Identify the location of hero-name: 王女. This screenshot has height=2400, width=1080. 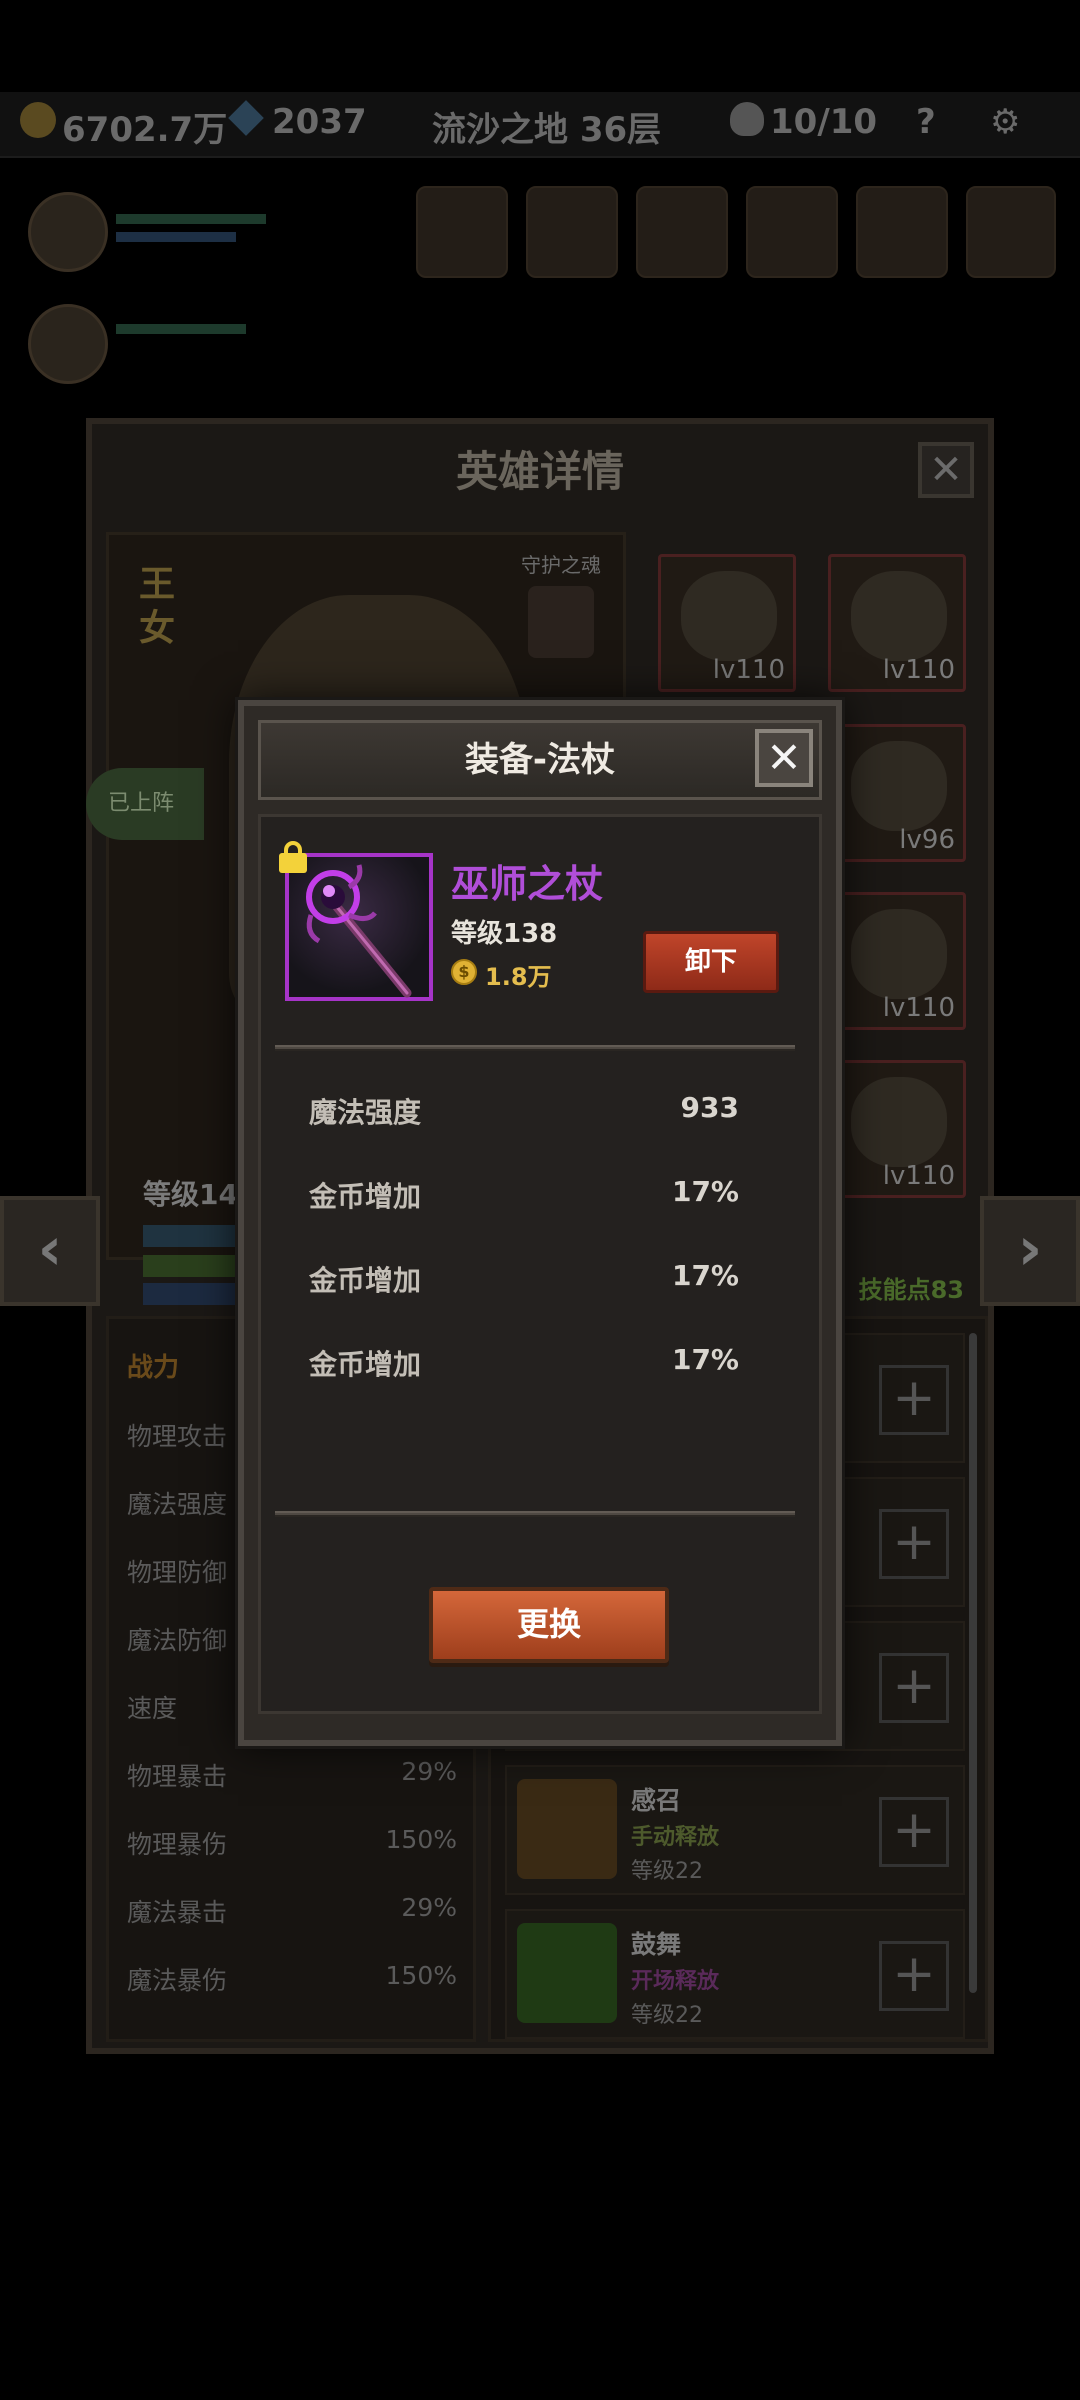
(157, 606).